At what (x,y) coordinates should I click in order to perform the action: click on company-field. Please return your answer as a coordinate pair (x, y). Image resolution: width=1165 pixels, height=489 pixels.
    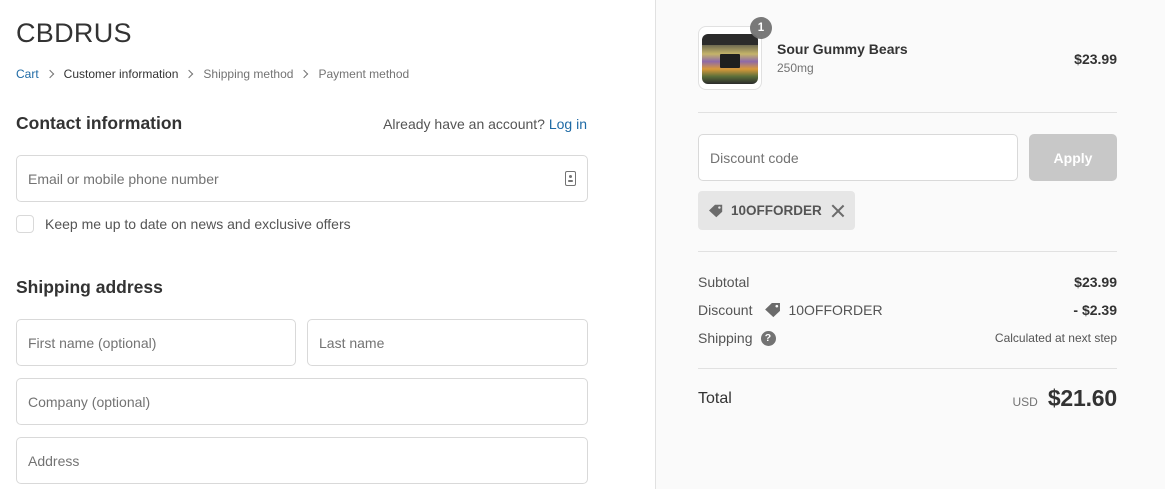
    Looking at the image, I should click on (302, 401).